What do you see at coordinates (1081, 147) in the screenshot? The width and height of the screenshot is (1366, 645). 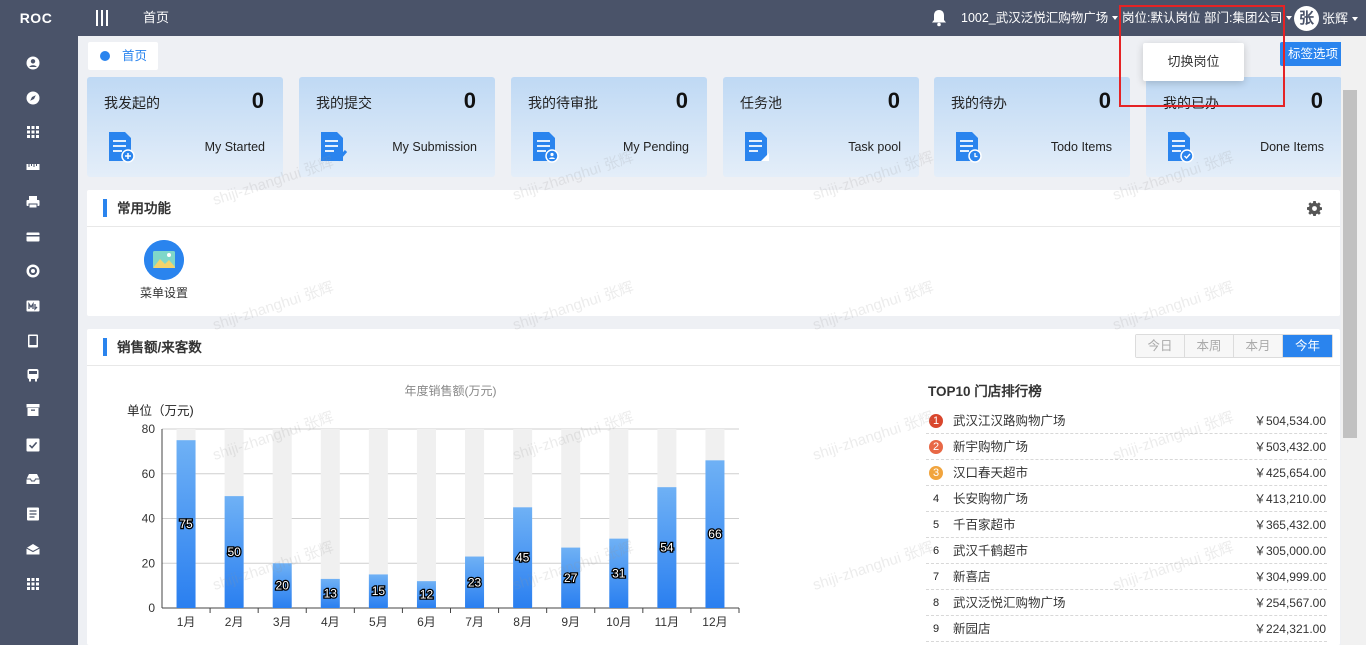 I see `card-subtitle: Todo Items` at bounding box center [1081, 147].